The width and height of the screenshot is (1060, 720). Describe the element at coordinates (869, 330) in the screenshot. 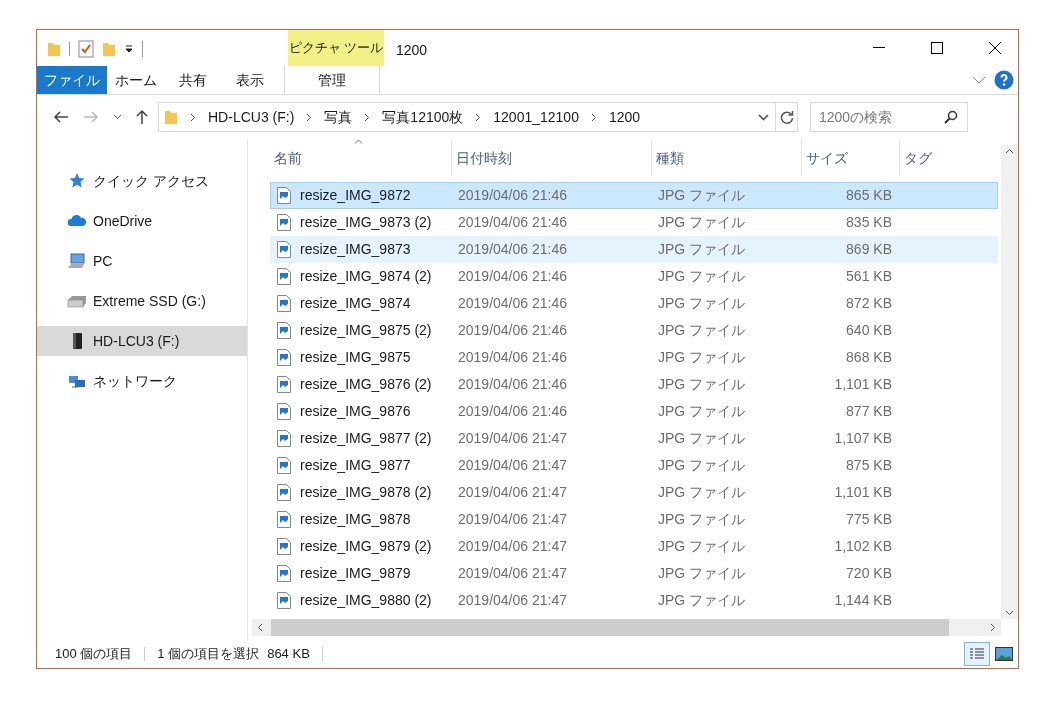

I see `file-size: 640 KB` at that location.